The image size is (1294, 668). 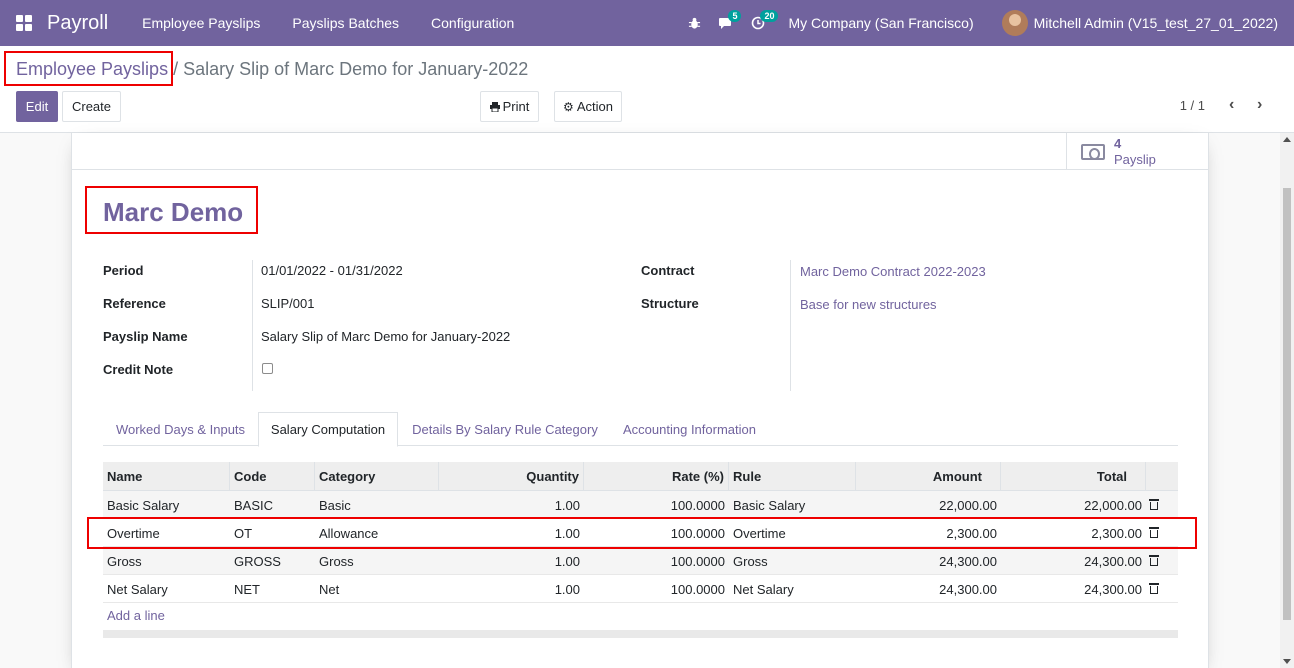 I want to click on payslip-label: Payslip, so click(x=1135, y=159).